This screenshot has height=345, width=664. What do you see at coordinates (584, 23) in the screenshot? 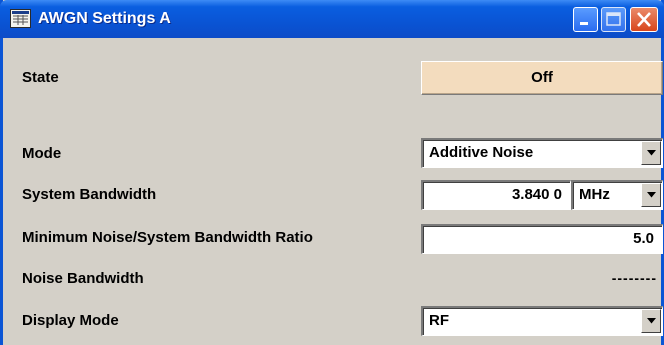
I see `minimize-icon` at bounding box center [584, 23].